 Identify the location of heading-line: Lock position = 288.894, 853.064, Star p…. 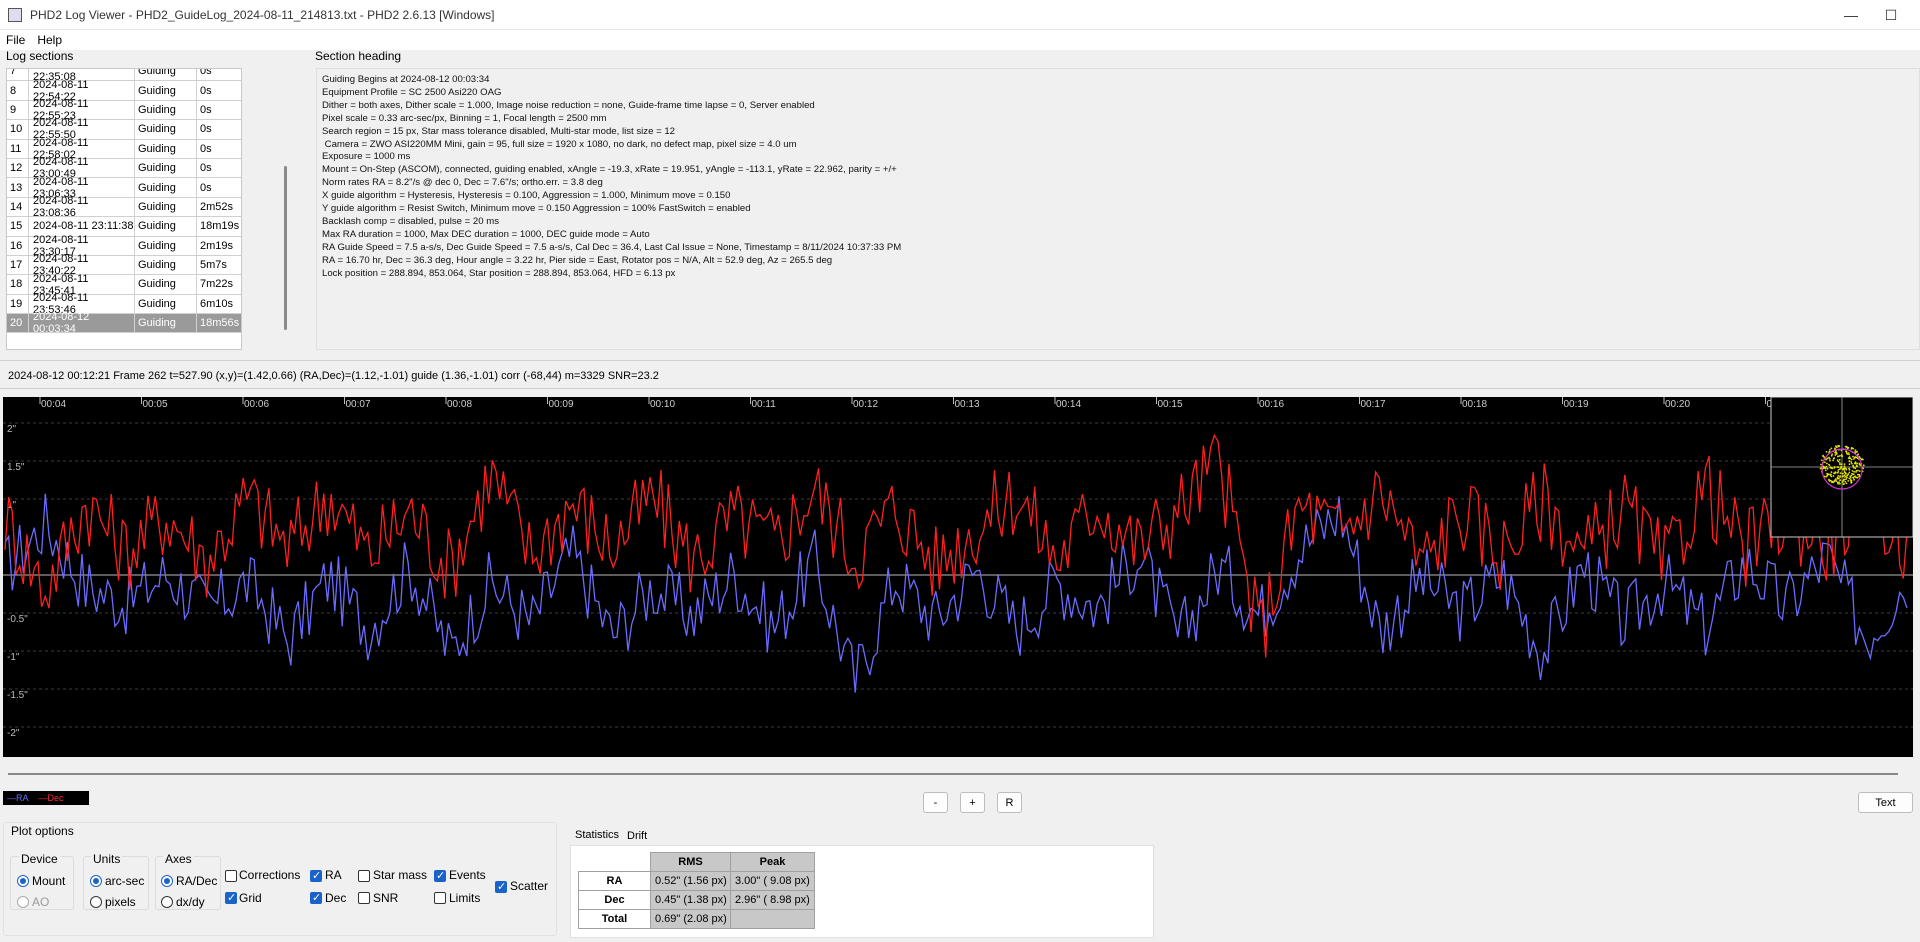
(499, 273).